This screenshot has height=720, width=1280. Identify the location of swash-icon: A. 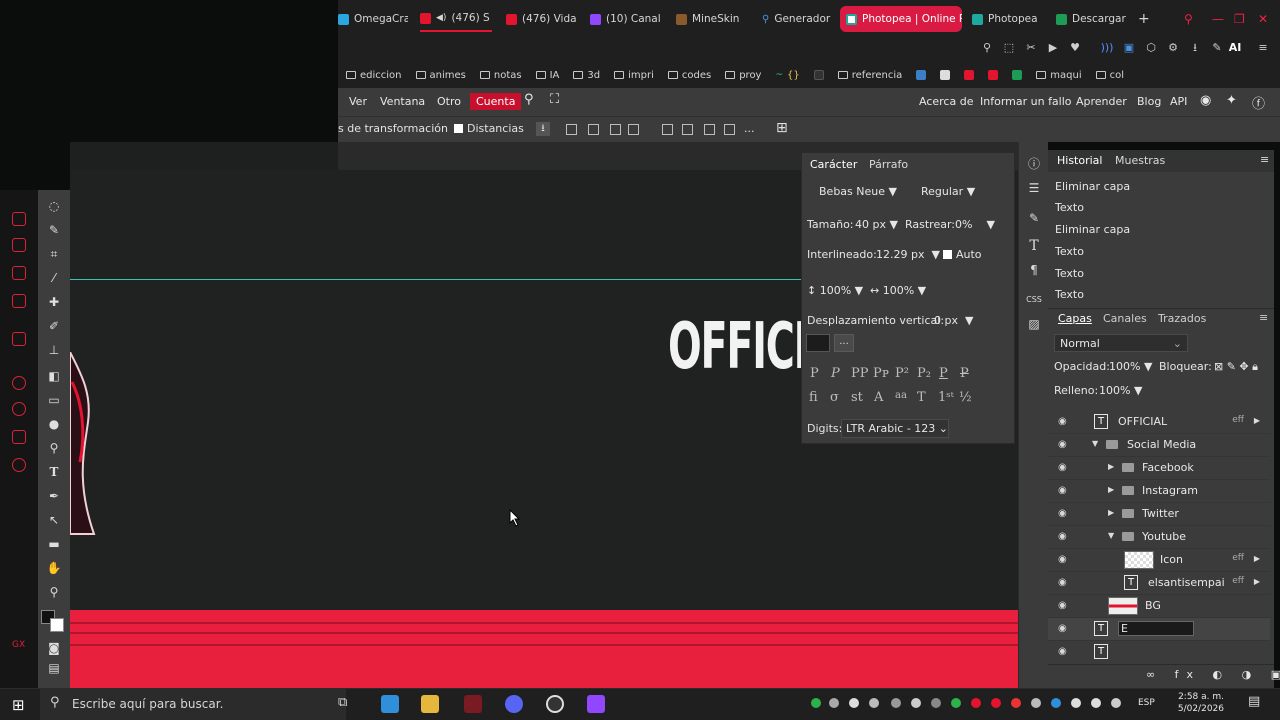
(878, 397).